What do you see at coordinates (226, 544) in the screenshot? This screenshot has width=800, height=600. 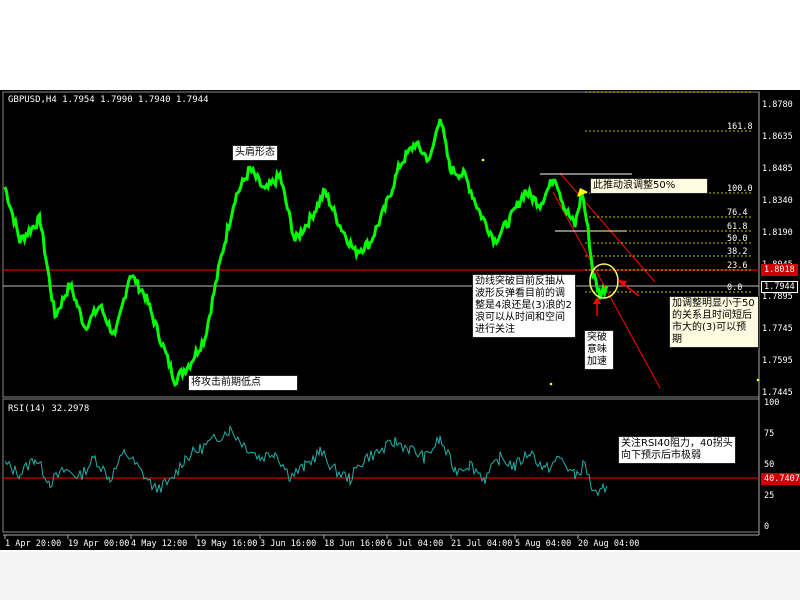 I see `time-tick-label: 19 May 16:00` at bounding box center [226, 544].